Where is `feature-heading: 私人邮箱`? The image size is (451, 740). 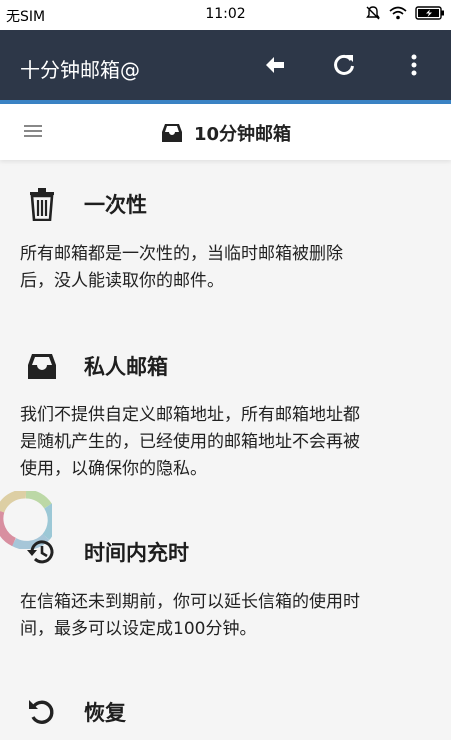
feature-heading: 私人邮箱 is located at coordinates (96, 366).